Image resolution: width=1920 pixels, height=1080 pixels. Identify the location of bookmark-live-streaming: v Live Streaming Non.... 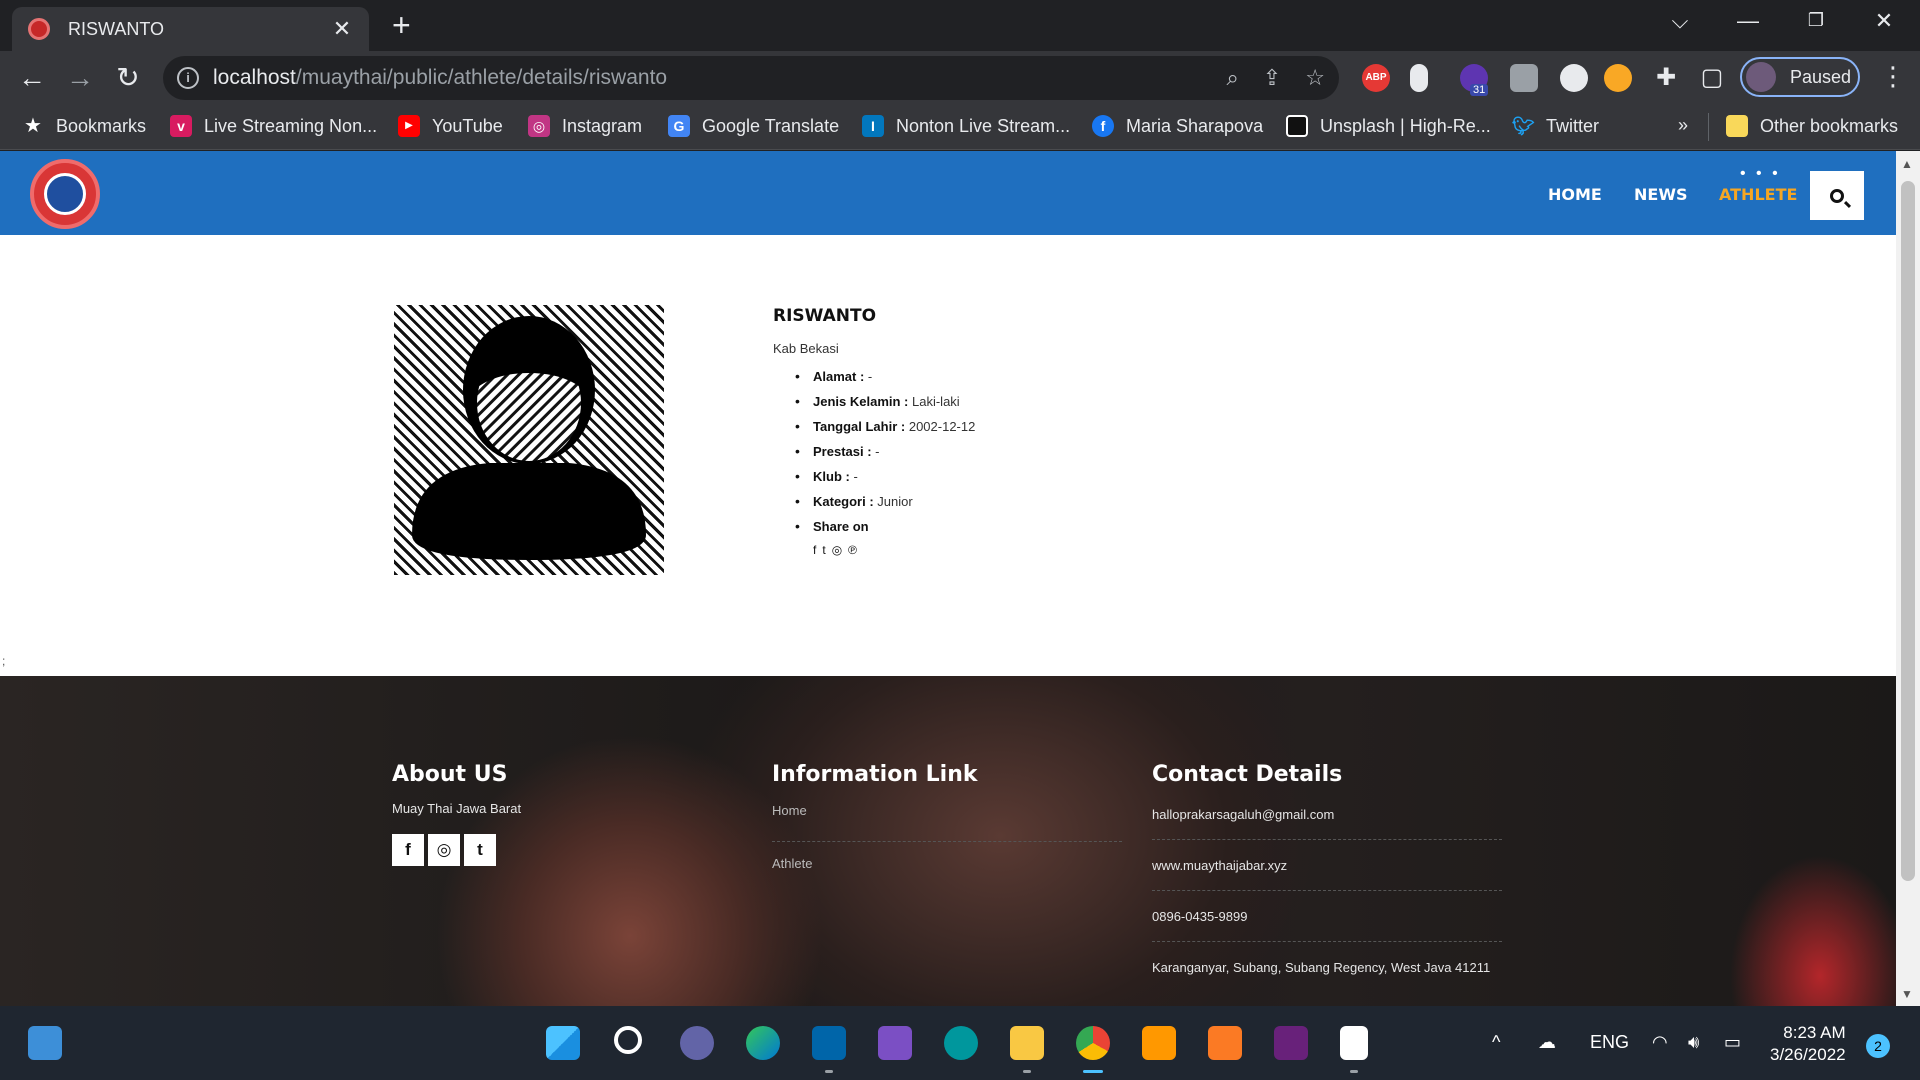
(273, 126).